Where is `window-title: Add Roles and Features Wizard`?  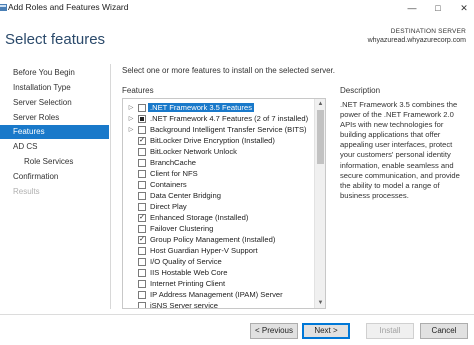
window-title: Add Roles and Features Wizard is located at coordinates (68, 7).